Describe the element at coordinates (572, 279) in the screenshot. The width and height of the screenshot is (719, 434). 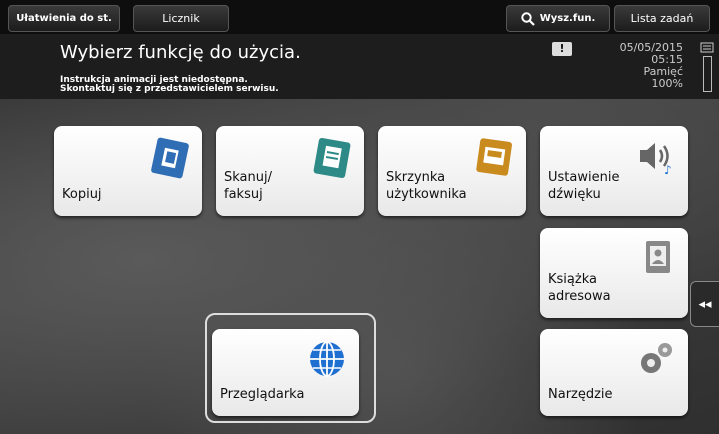
I see `address-book-label-line1: Książka` at that location.